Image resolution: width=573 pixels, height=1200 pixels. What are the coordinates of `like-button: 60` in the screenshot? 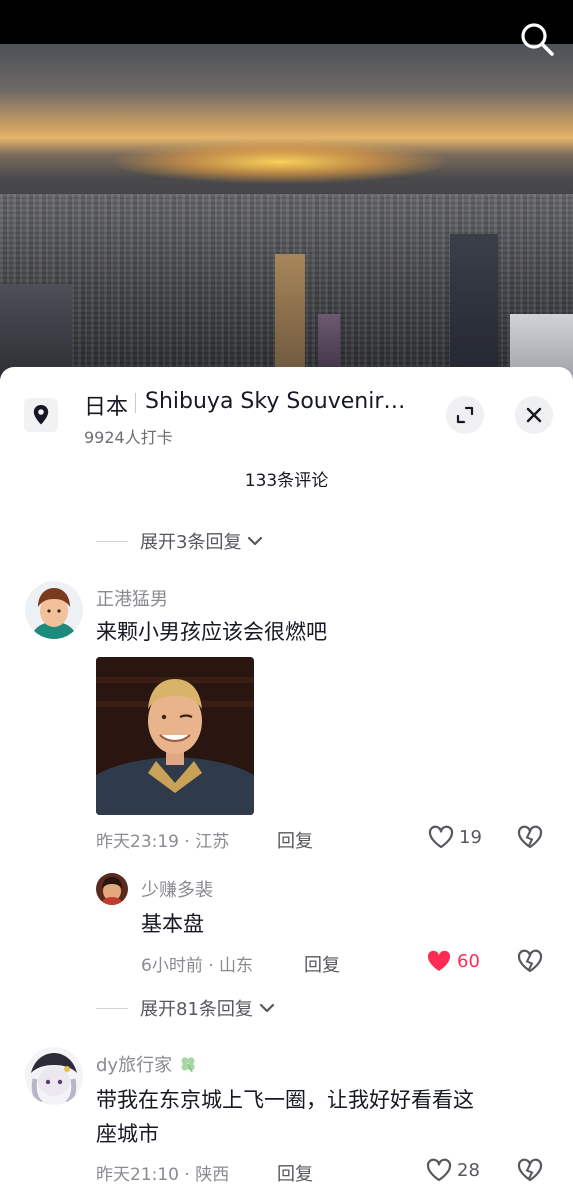 It's located at (452, 961).